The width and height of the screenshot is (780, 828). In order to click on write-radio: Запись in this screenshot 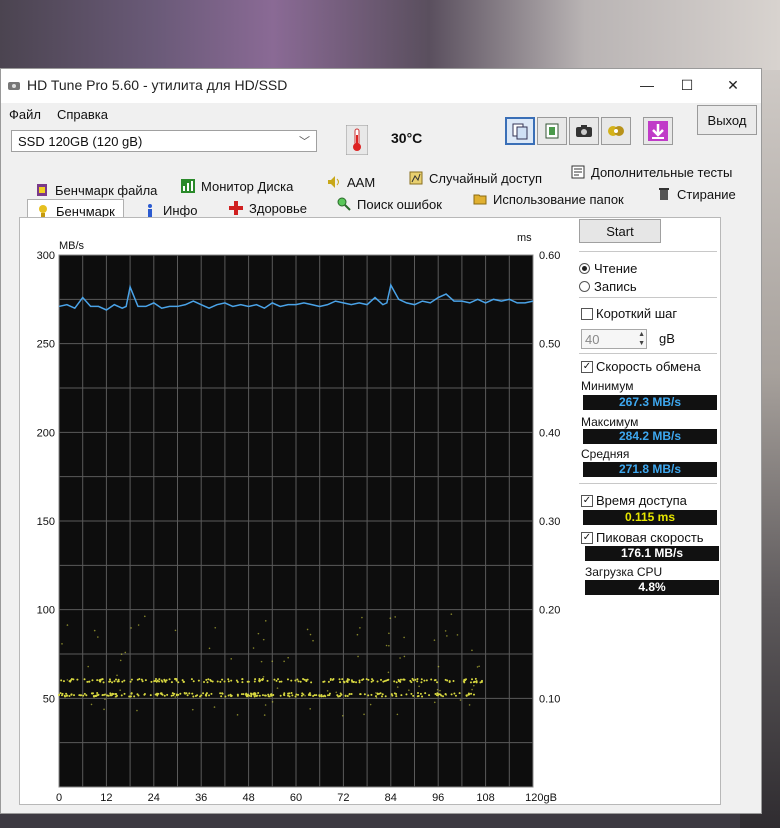, I will do `click(608, 286)`.